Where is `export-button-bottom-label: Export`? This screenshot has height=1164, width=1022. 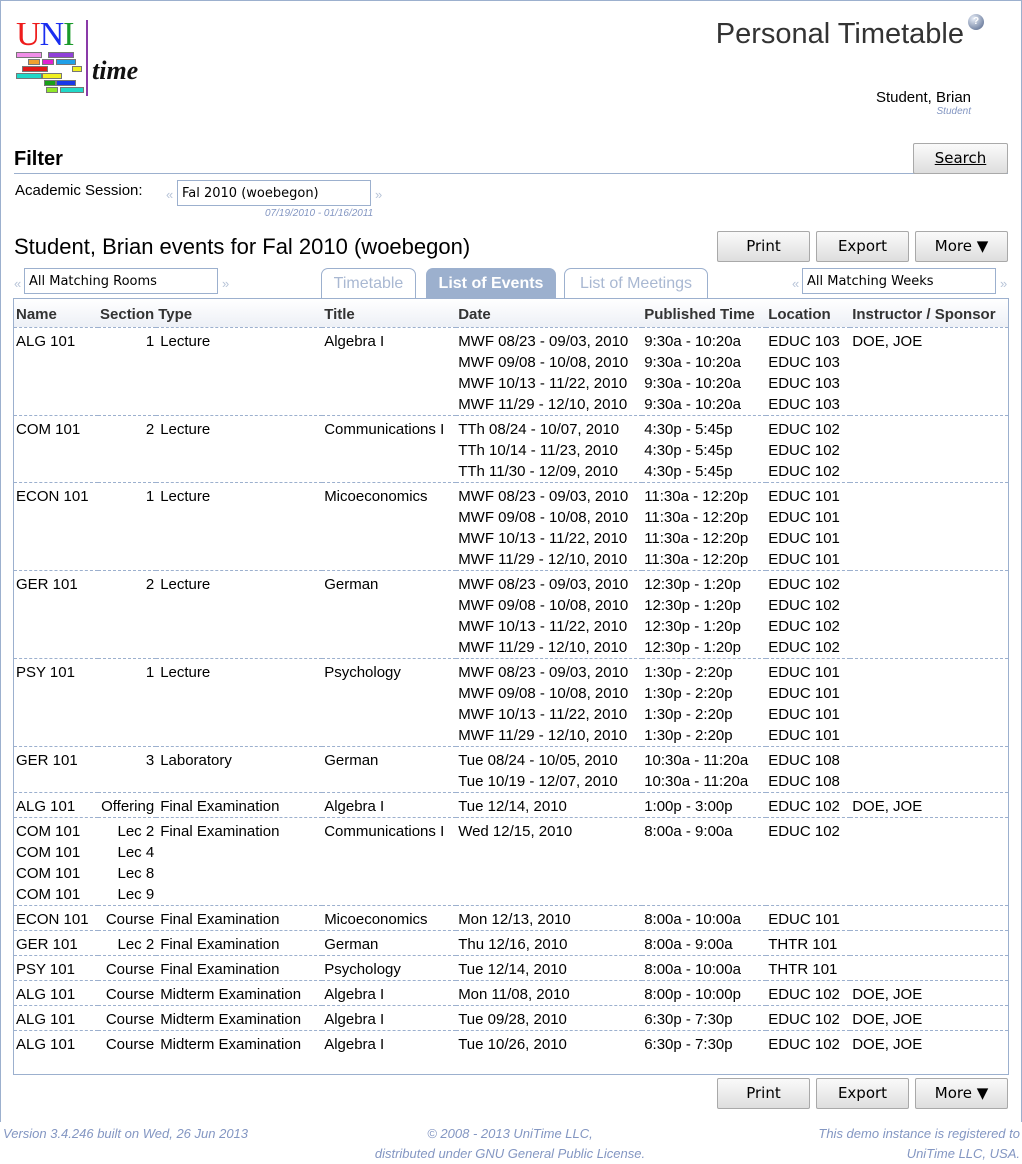
export-button-bottom-label: Export is located at coordinates (862, 1093).